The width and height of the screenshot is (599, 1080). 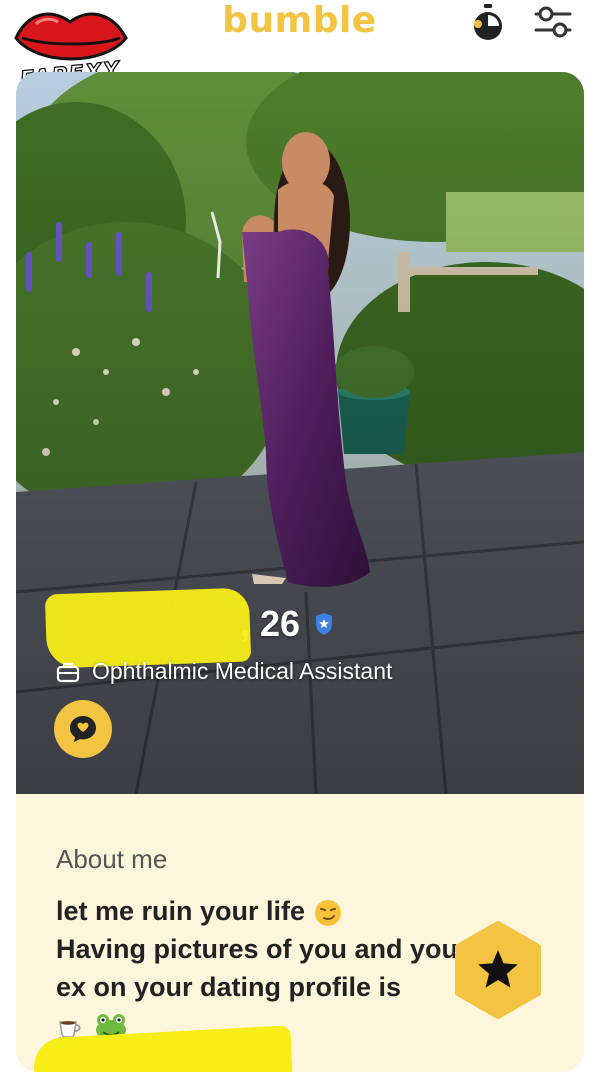 I want to click on name-age-row: , 26, so click(x=190, y=628).